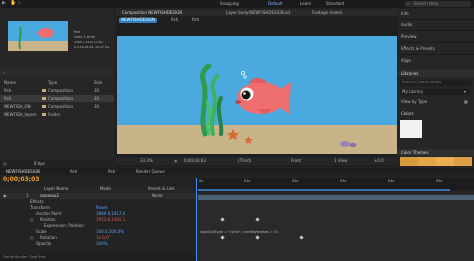  Describe the element at coordinates (413, 91) in the screenshot. I see `library-select-value: My Library` at that location.